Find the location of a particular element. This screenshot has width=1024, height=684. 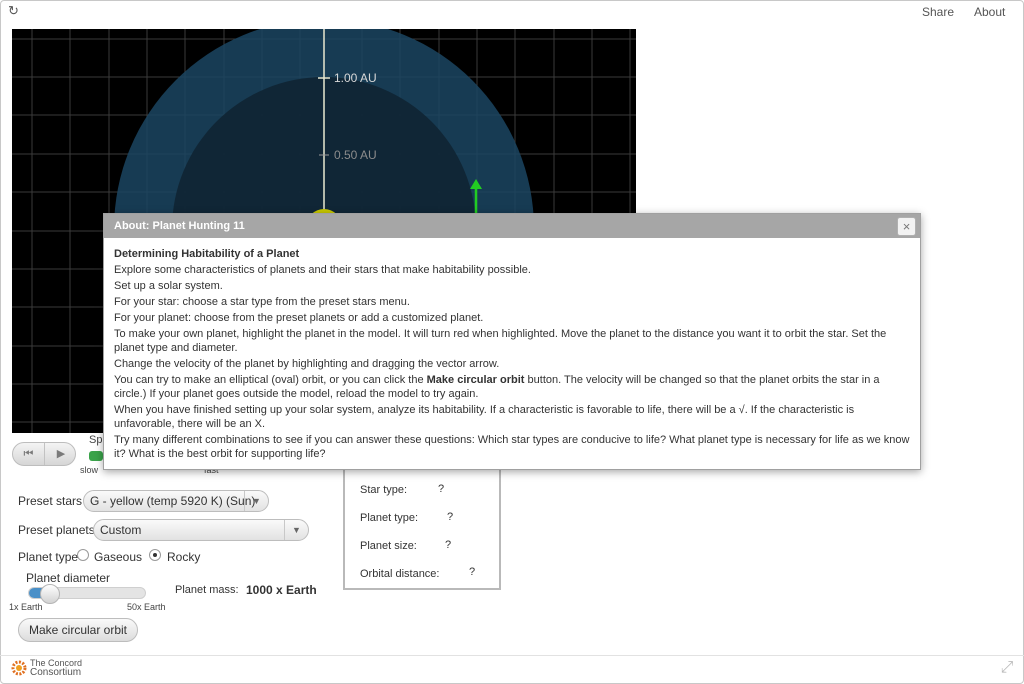

preset-planets-label: Preset planets is located at coordinates (56, 530).